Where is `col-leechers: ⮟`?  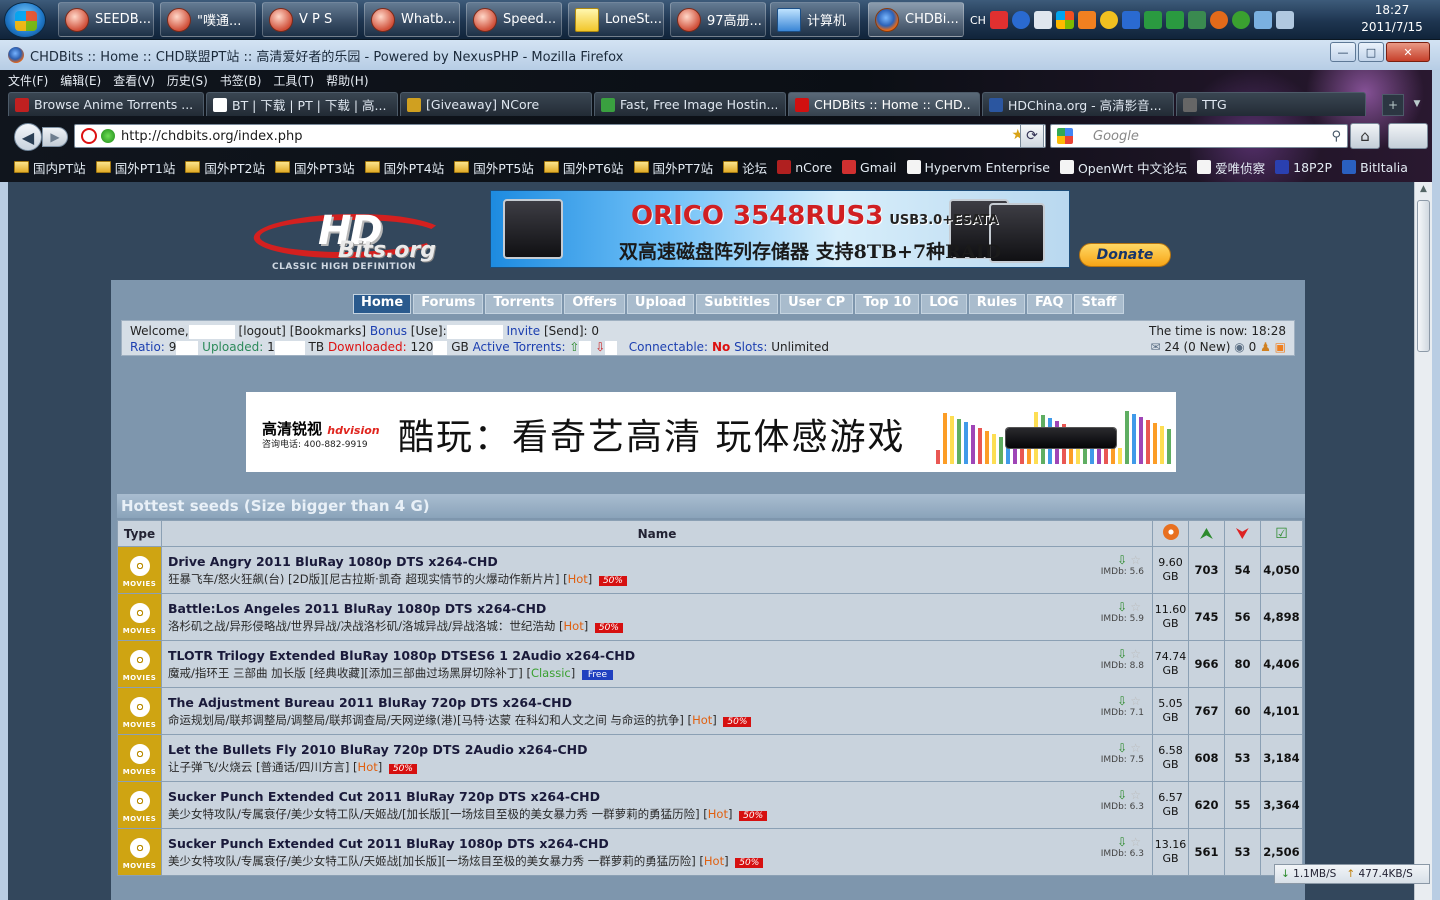 col-leechers: ⮟ is located at coordinates (1242, 533).